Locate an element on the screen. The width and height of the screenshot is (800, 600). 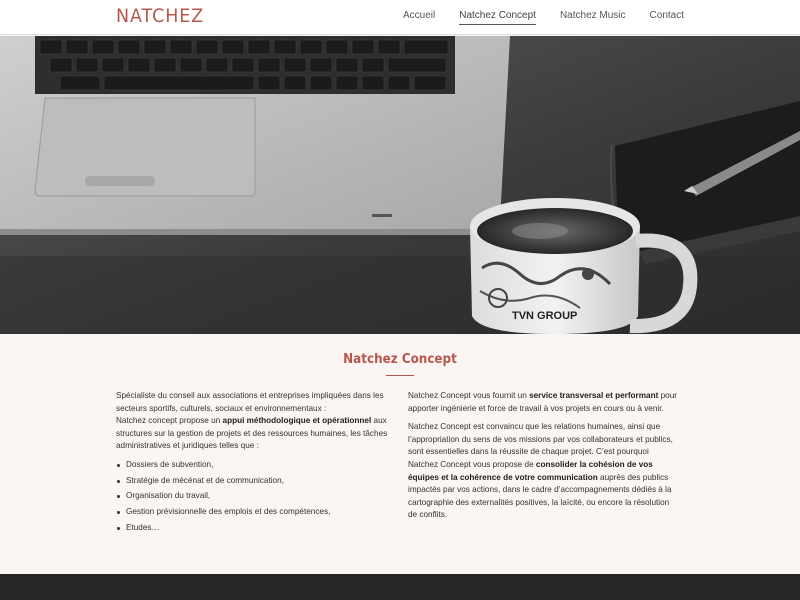
site-logo: NATCHEZ is located at coordinates (160, 16).